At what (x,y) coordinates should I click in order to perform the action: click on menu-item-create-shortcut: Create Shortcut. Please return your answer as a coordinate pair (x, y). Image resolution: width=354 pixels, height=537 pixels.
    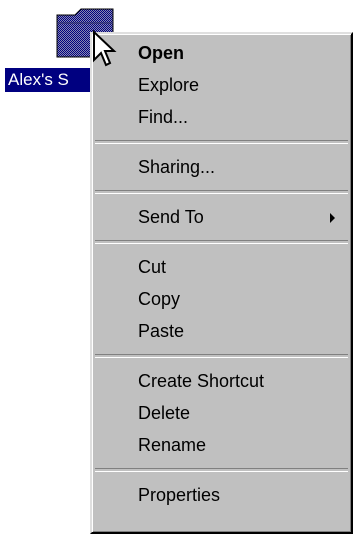
    Looking at the image, I should click on (221, 381).